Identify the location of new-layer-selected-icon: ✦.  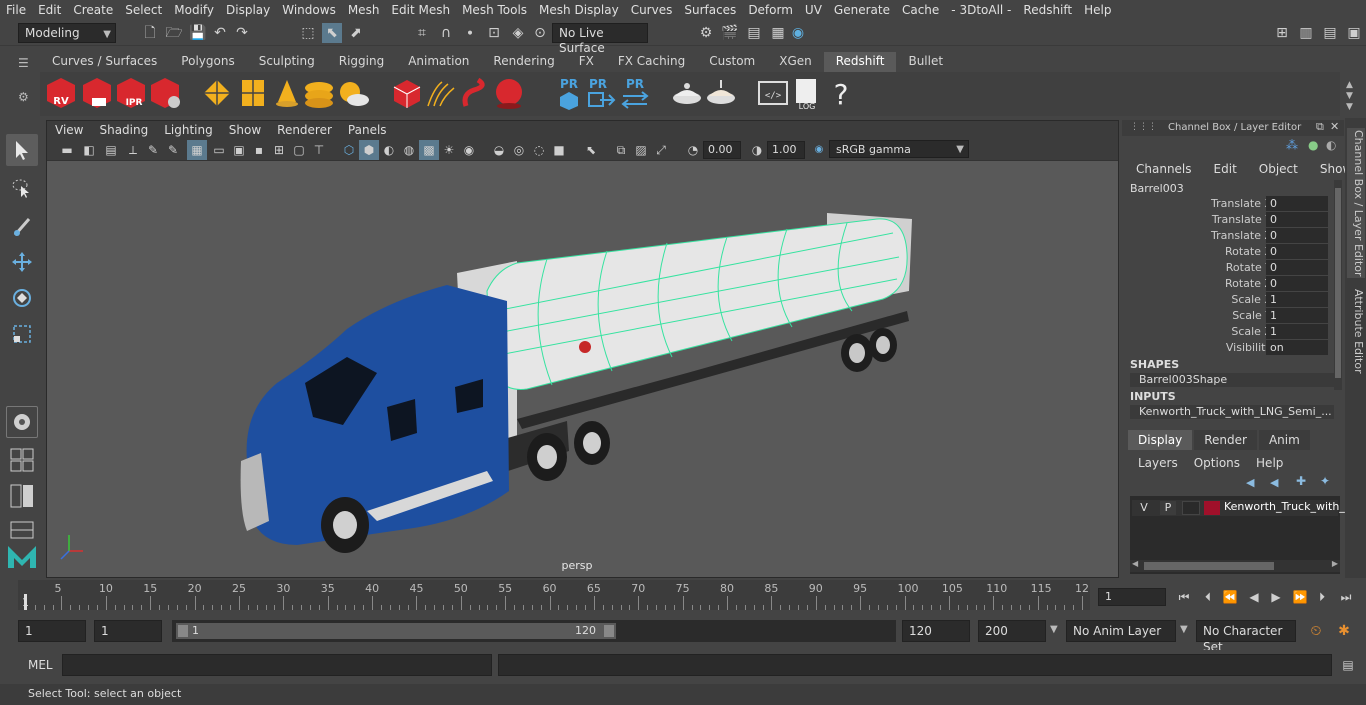
(1325, 481).